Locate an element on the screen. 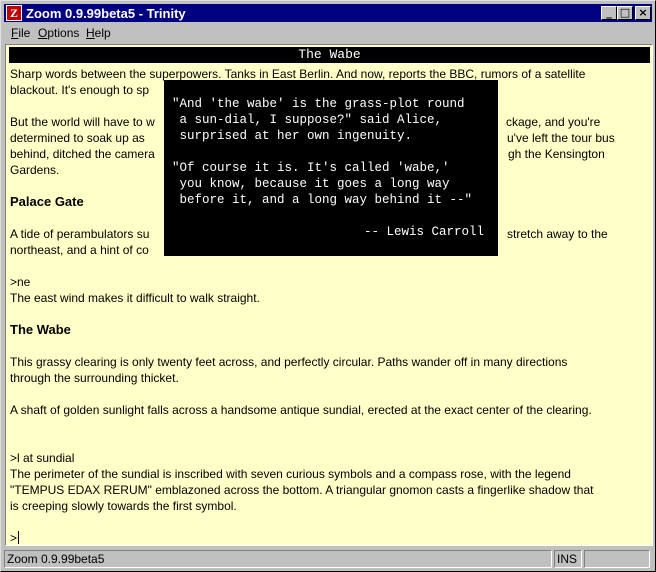 The width and height of the screenshot is (656, 572). insert-mode-indicator: INS is located at coordinates (567, 559).